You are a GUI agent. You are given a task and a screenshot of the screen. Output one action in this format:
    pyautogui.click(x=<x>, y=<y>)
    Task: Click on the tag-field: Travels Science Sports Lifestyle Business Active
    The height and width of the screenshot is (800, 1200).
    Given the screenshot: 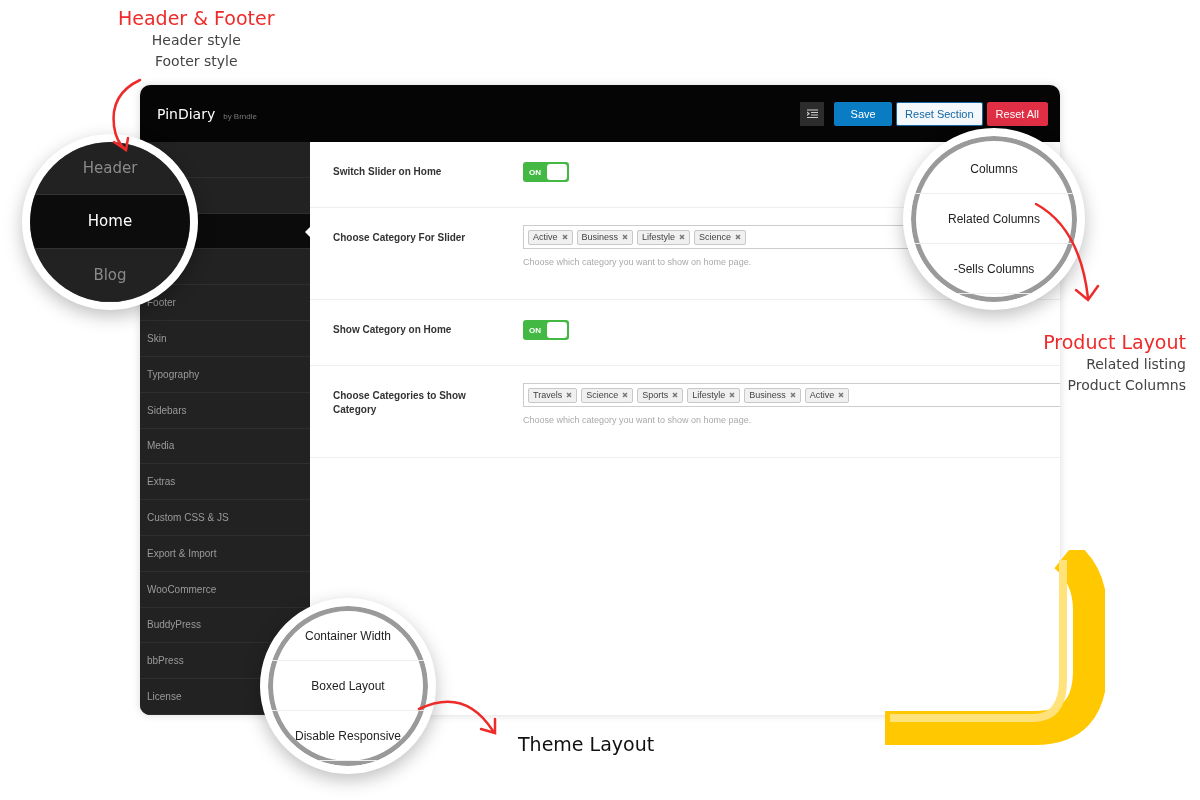 What is the action you would take?
    pyautogui.click(x=791, y=395)
    